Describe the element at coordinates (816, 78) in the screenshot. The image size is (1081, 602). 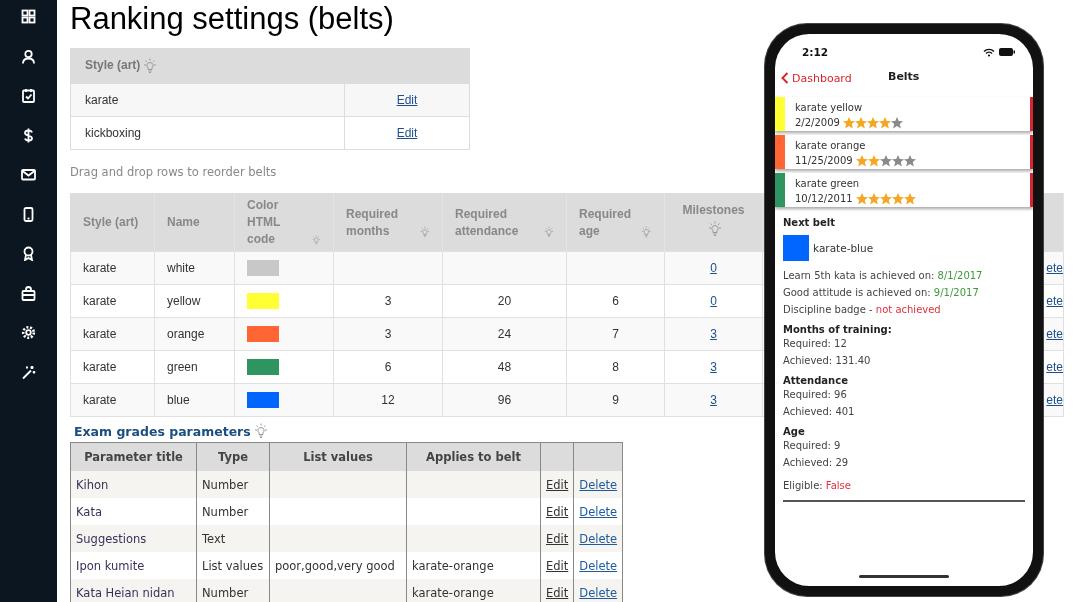
I see `back-button: Dashboard` at that location.